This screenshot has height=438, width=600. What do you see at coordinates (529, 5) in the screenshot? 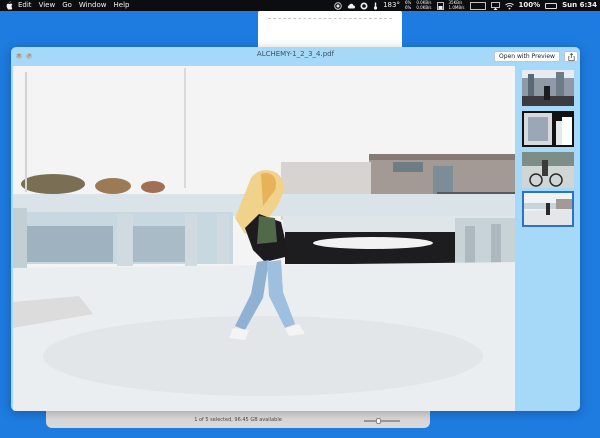
I see `battery-percent: 100%` at bounding box center [529, 5].